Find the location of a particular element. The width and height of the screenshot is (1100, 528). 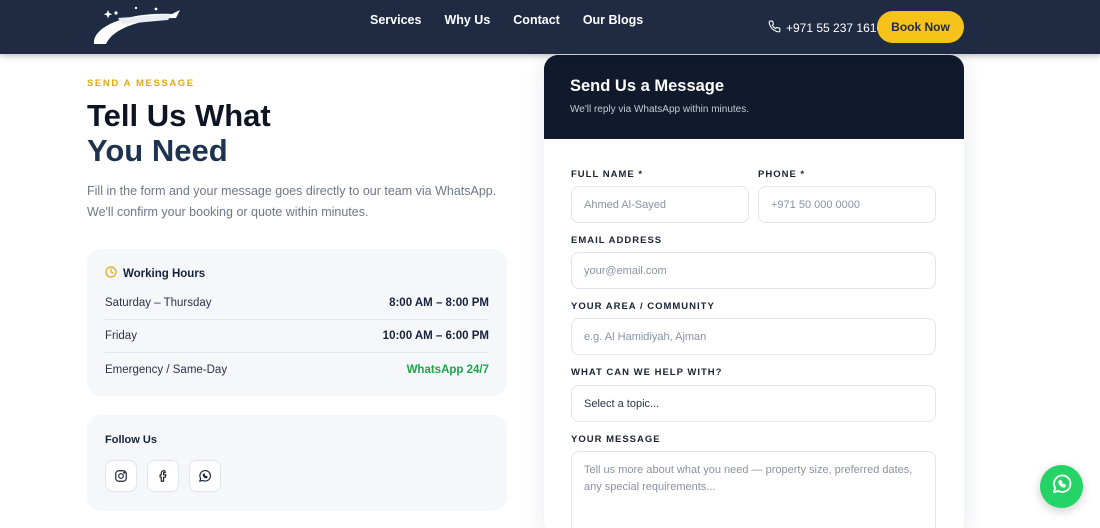

nav-our-blogs: Our Blogs is located at coordinates (613, 20).